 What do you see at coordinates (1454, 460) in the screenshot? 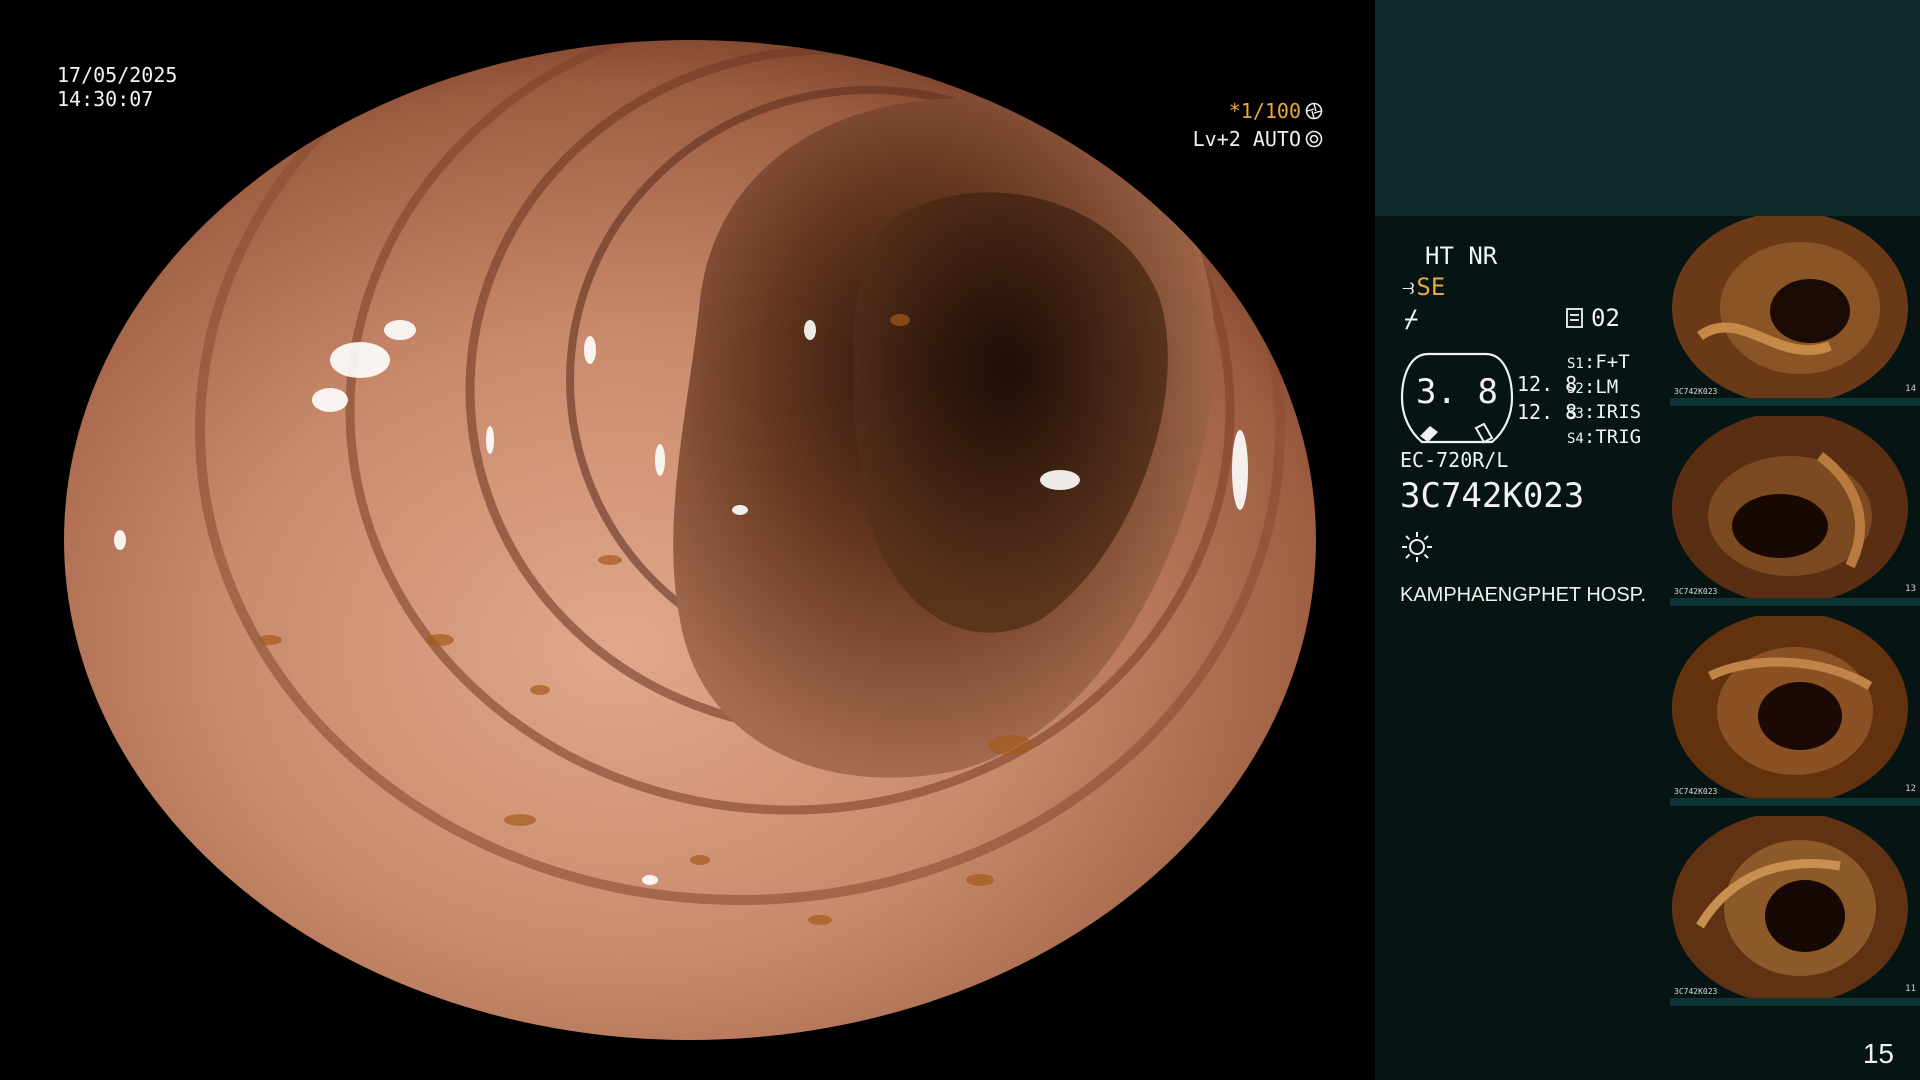
I see `scope-model: EC-720R/L` at bounding box center [1454, 460].